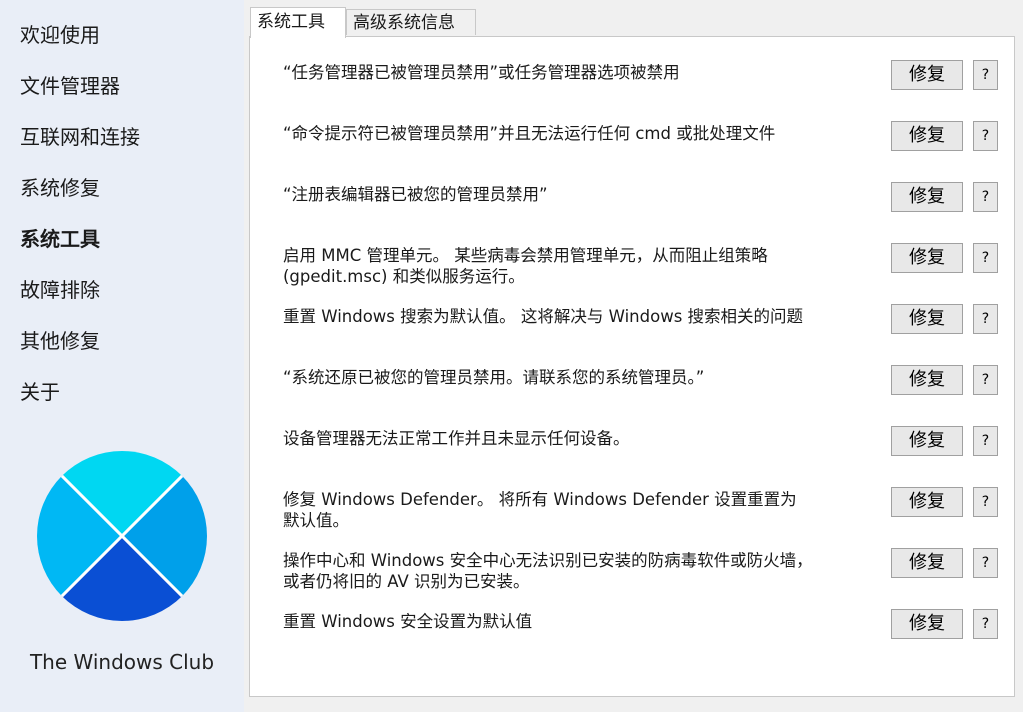  Describe the element at coordinates (632, 396) in the screenshot. I see `fix-row: “系统还原已被您的管理员禁用。请联系您的系统管理员。” 修复 ?` at that location.